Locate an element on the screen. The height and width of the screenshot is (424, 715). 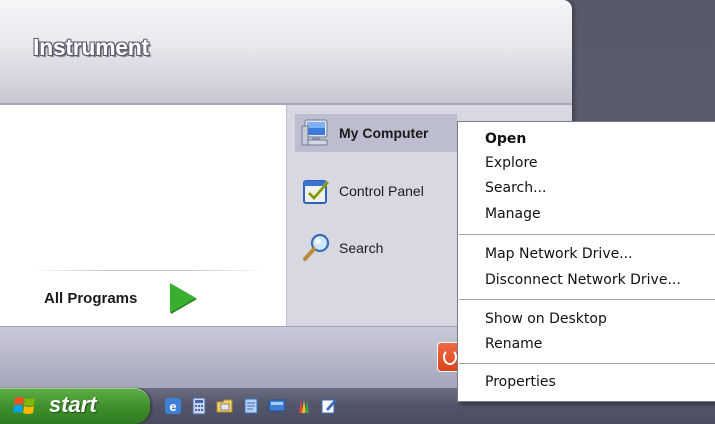
ie-icon: e is located at coordinates (173, 406).